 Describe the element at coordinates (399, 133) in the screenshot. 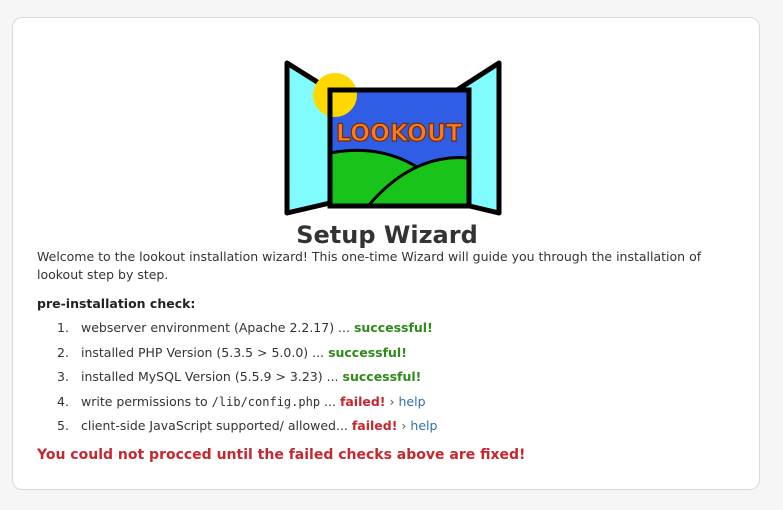

I see `logo-text: LOOKOUT` at that location.